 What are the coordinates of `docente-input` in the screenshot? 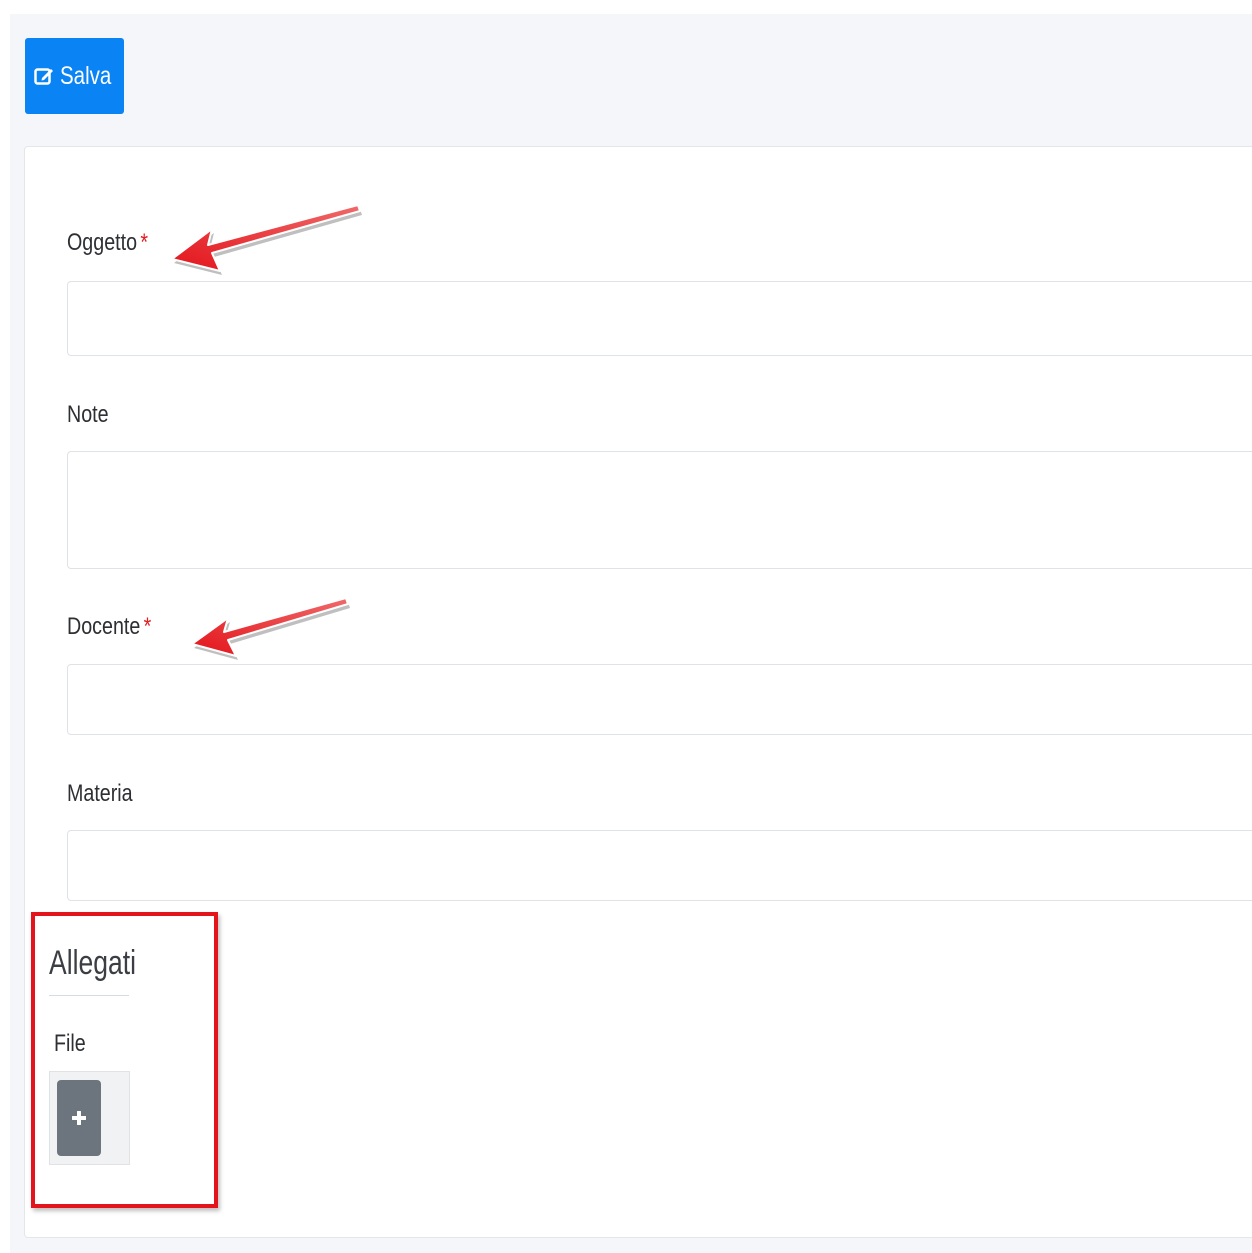 It's located at (659, 699).